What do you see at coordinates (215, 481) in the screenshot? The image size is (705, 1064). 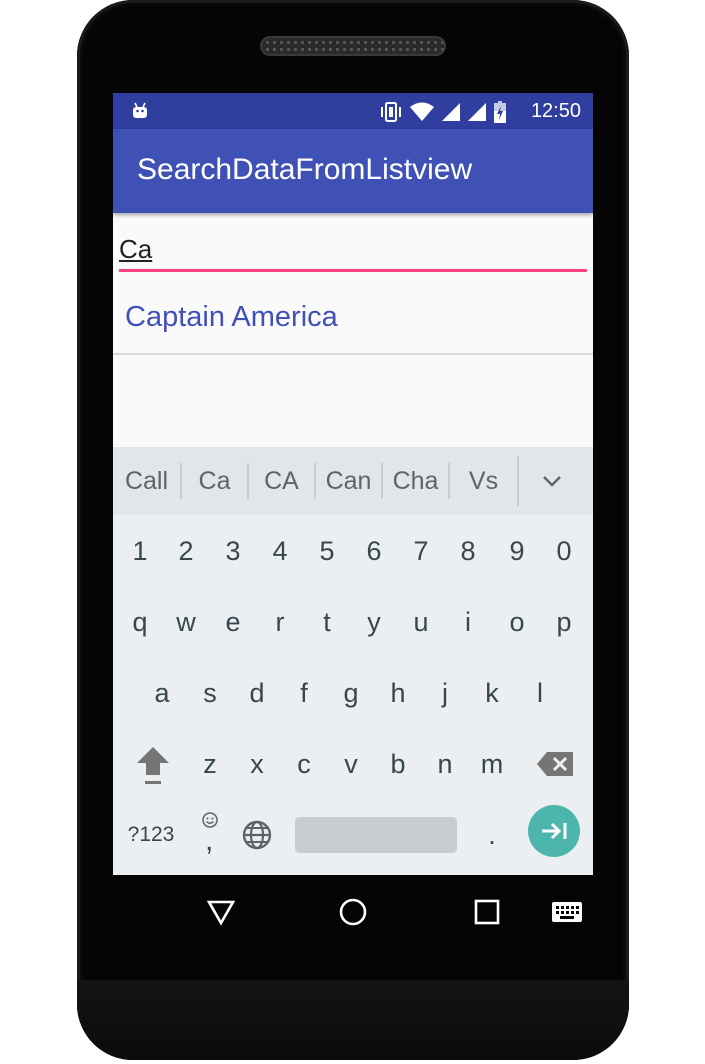 I see `suggestion-item: Ca` at bounding box center [215, 481].